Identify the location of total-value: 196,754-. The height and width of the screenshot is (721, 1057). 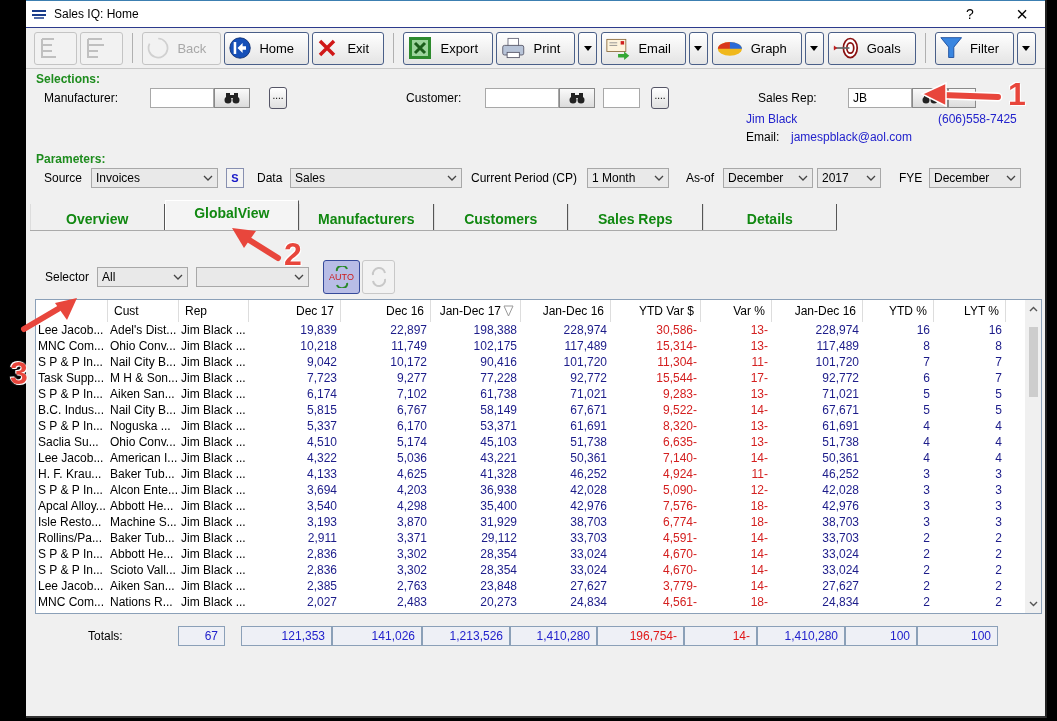
(640, 636).